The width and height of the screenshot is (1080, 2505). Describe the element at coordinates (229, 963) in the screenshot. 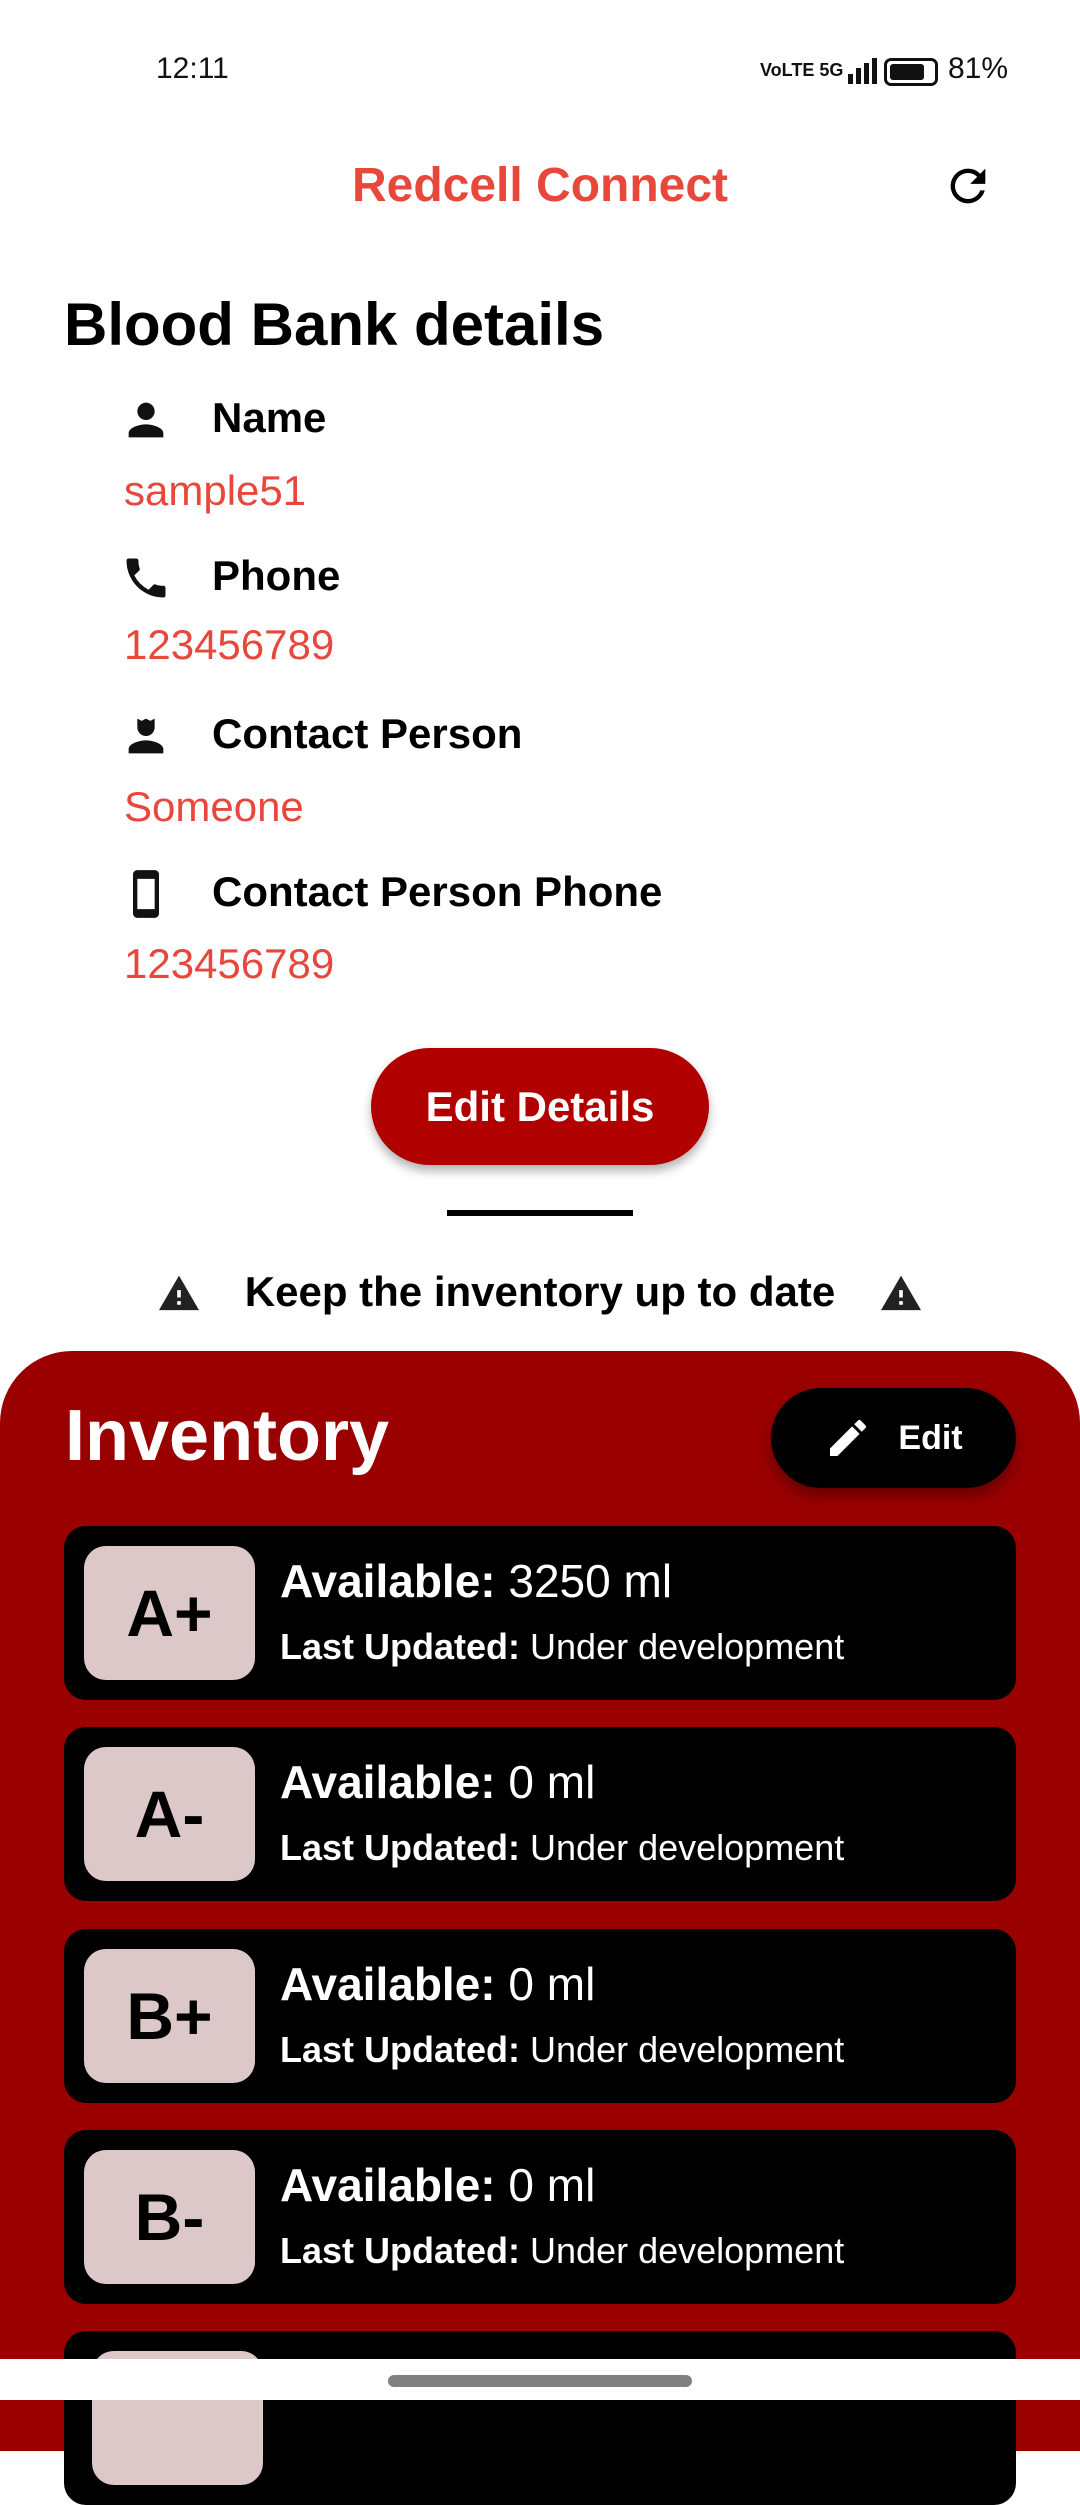

I see `contact-person-phone-value: 123456789` at that location.